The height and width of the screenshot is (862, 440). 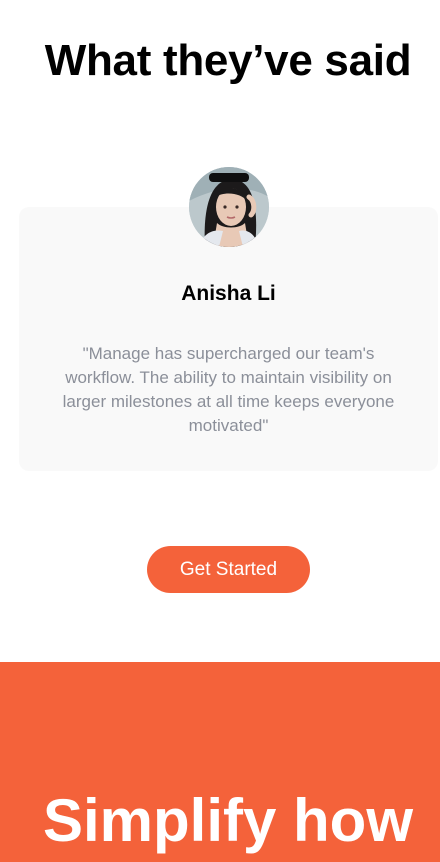 I want to click on avatar, so click(x=229, y=207).